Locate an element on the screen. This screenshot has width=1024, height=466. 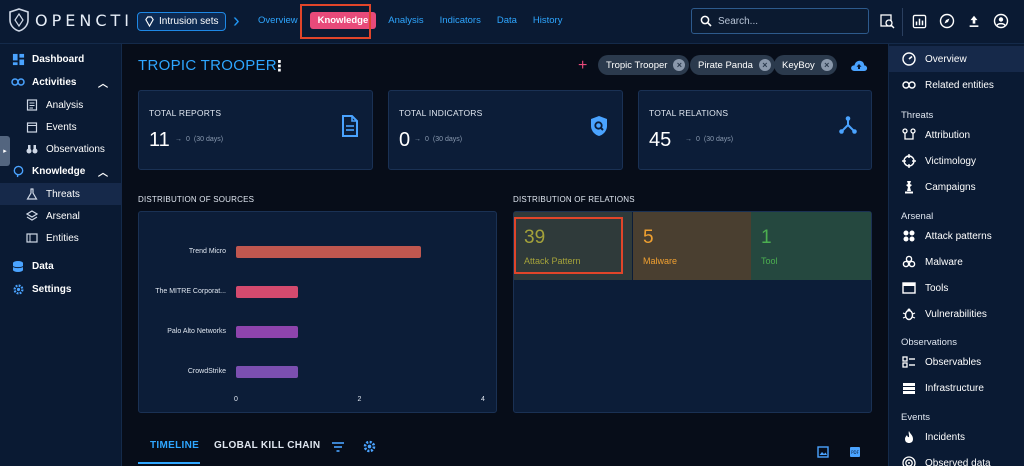
settings-gear-icon is located at coordinates (369, 446).